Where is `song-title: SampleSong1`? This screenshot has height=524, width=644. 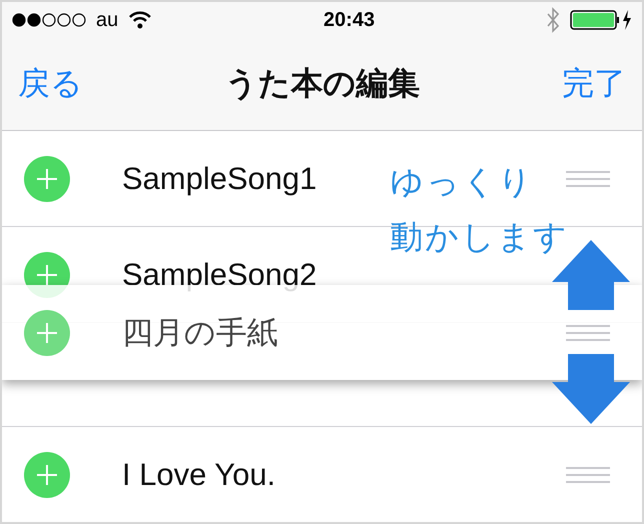 song-title: SampleSong1 is located at coordinates (219, 178).